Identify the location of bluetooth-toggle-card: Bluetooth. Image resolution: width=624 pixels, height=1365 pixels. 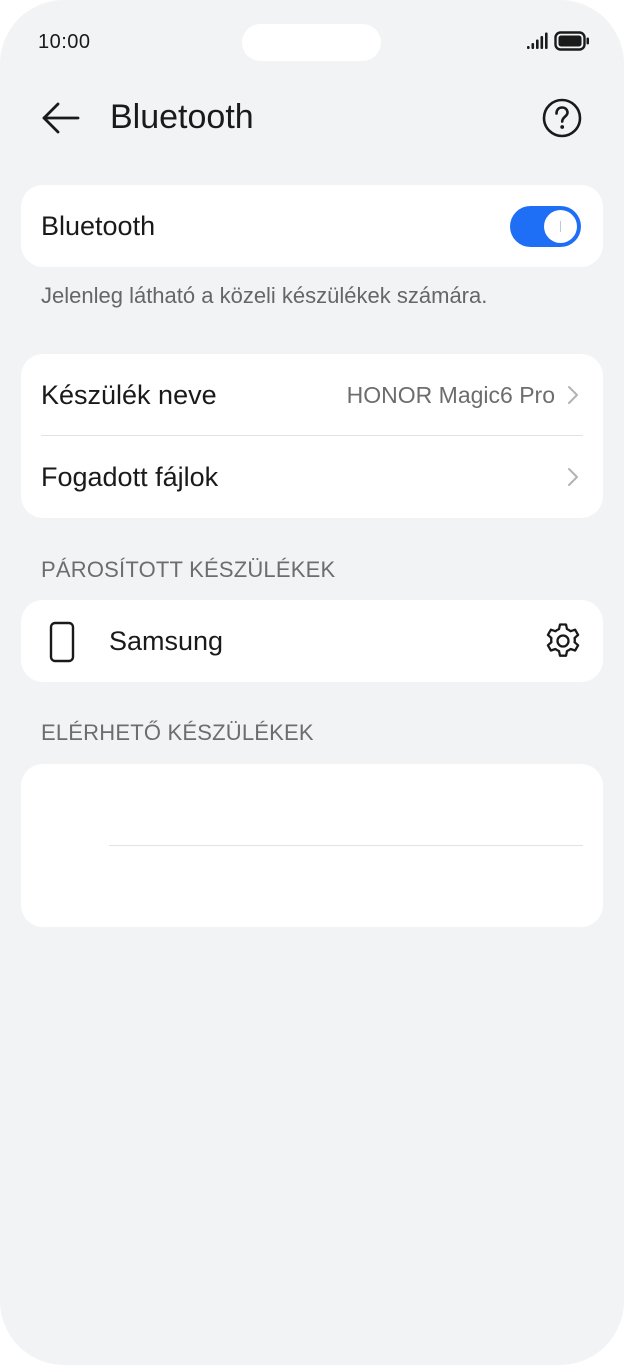
(312, 226).